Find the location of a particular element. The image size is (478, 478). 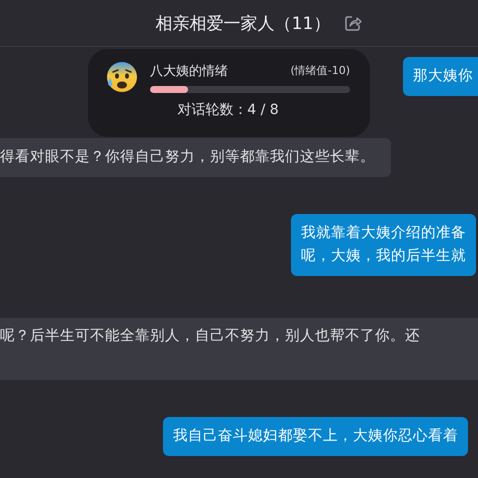

message-bubble: 得看对眼不是？你得自己努力，别等都靠我们这些长辈。 is located at coordinates (195, 157).